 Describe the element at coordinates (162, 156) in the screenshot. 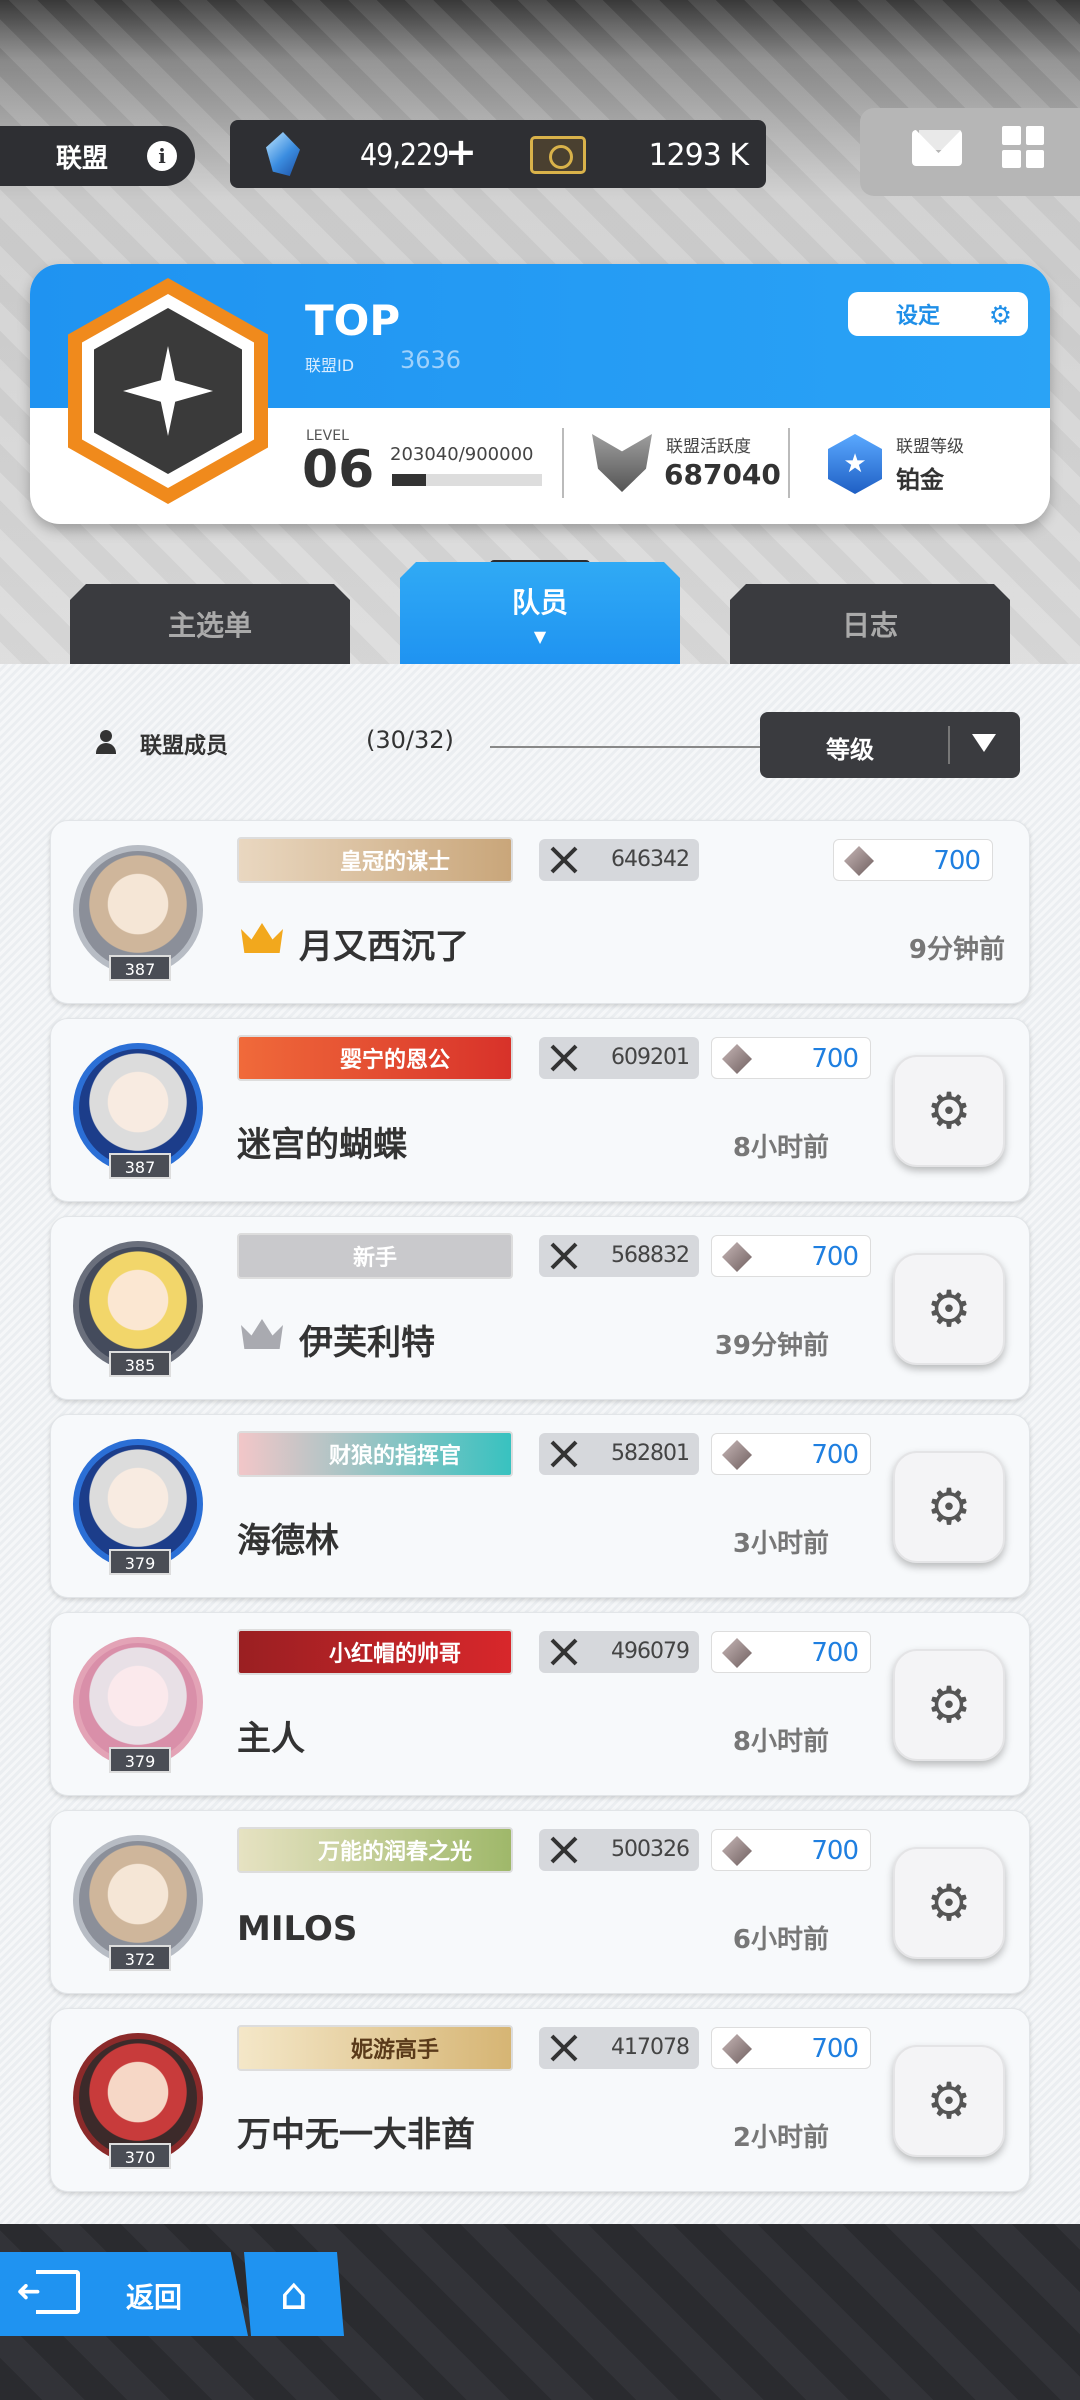

I see `info-icon: i` at that location.